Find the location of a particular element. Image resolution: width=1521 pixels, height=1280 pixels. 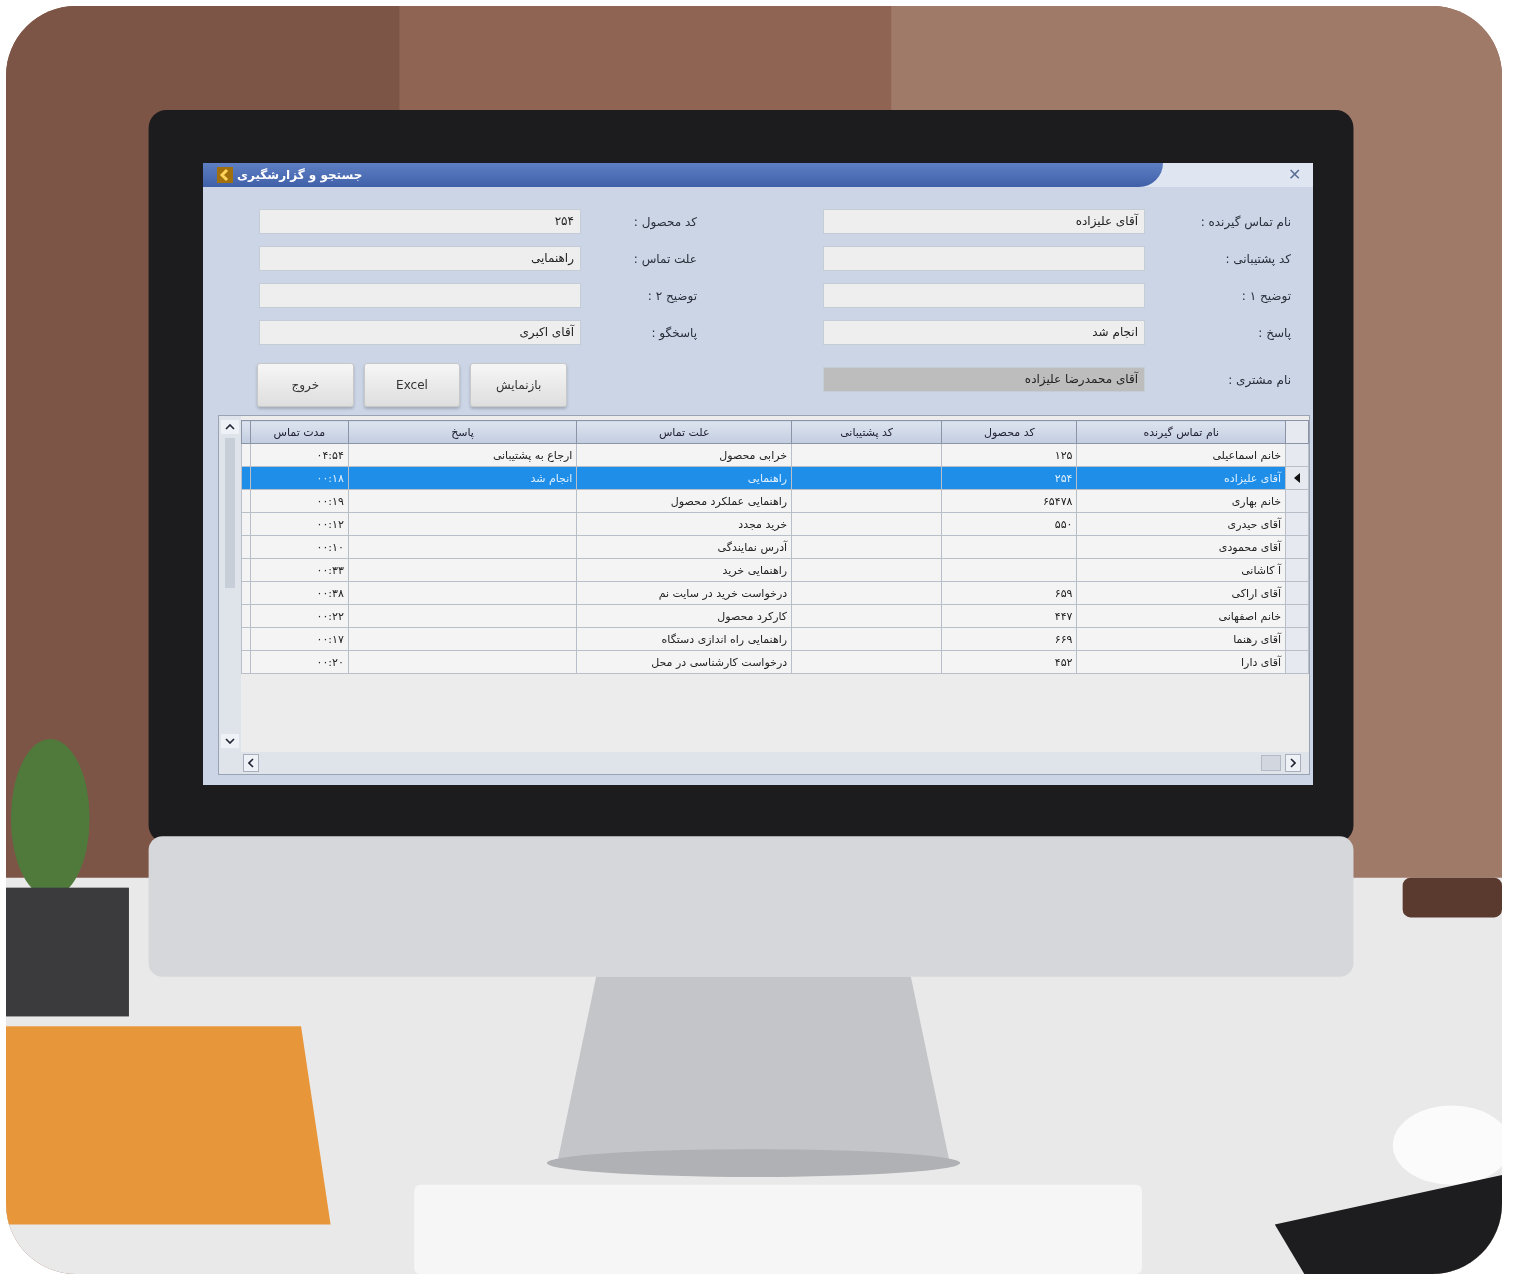

text-field: انجام شد is located at coordinates (984, 332).